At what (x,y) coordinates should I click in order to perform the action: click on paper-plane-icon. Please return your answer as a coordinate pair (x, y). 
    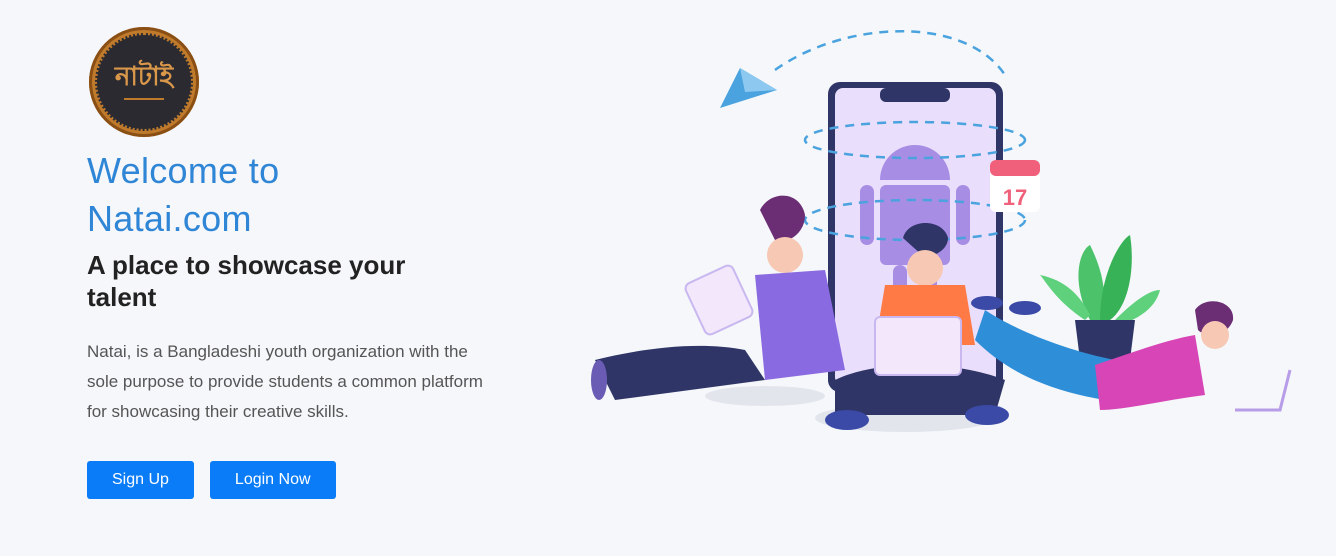
    Looking at the image, I should click on (748, 88).